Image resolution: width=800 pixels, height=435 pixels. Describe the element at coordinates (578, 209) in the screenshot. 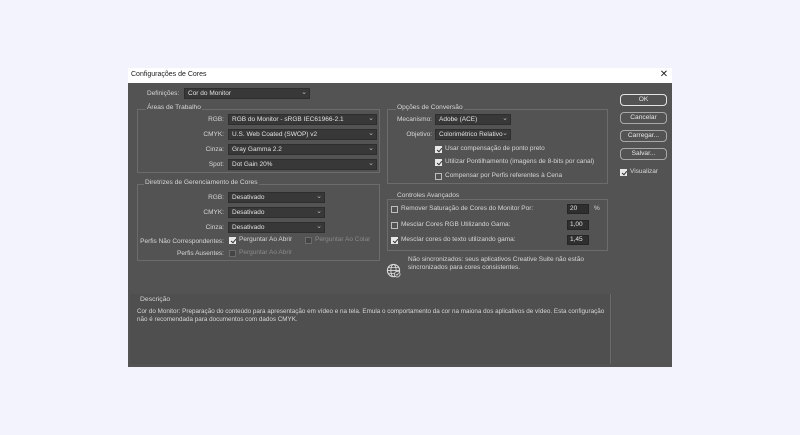

I see `desaturate-field: 20` at that location.